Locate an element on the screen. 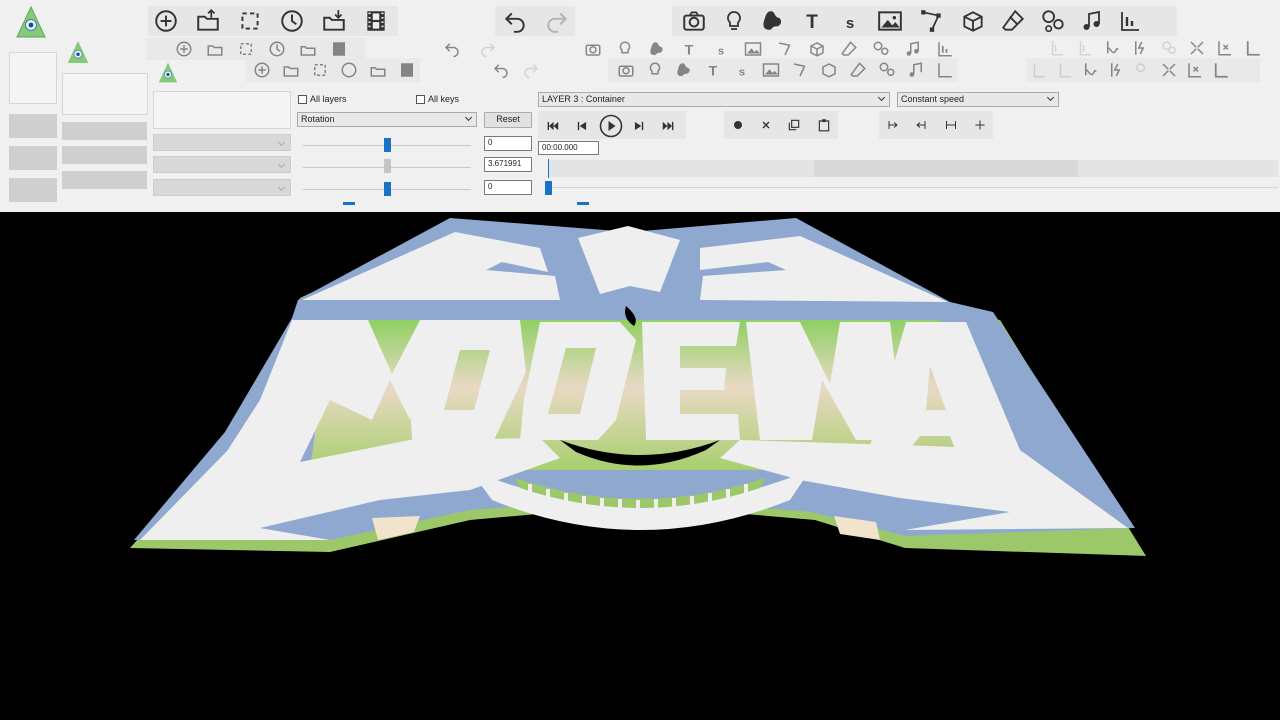 This screenshot has height=720, width=1280. clock-icon is located at coordinates (292, 21).